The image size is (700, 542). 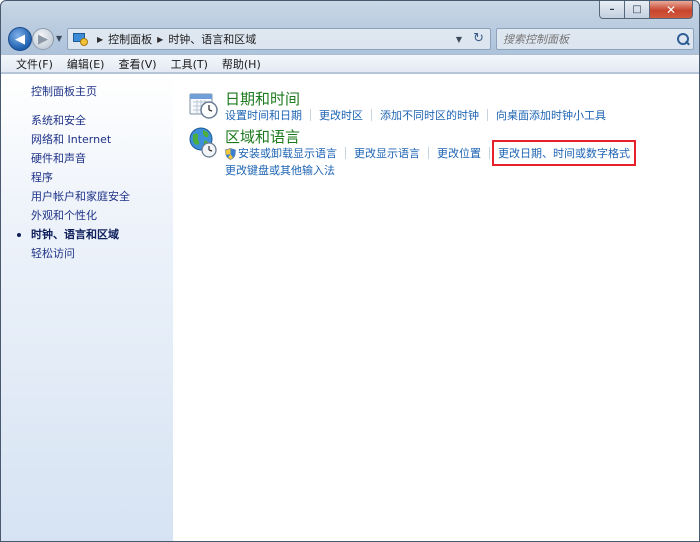 What do you see at coordinates (137, 64) in the screenshot?
I see `menu-view: 查看(V)` at bounding box center [137, 64].